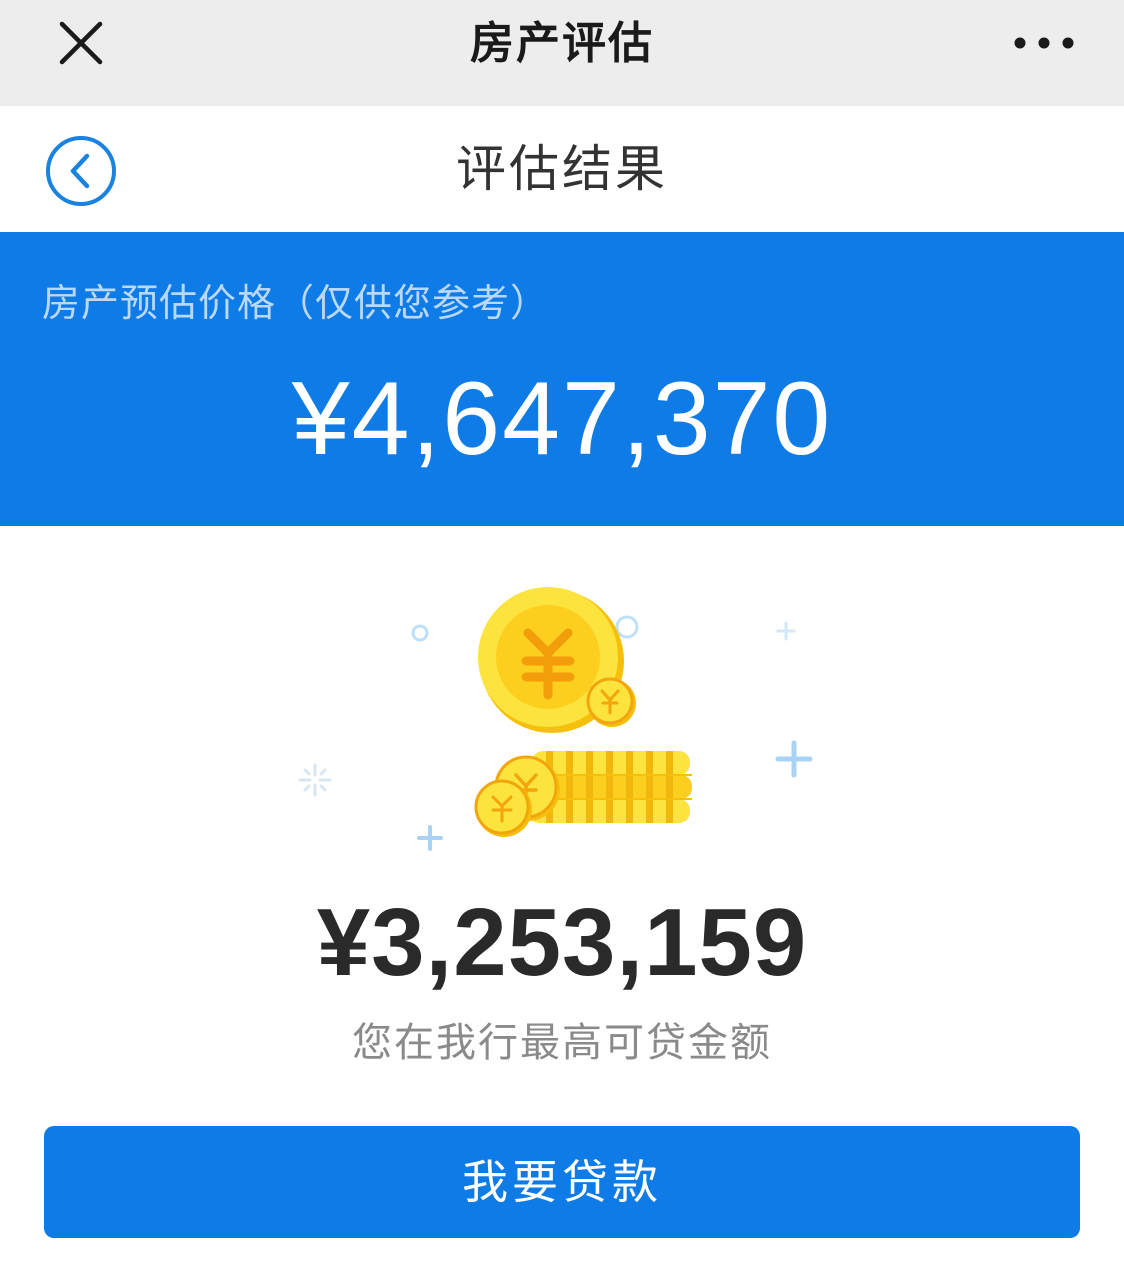  Describe the element at coordinates (560, 730) in the screenshot. I see `gold-coins-icon` at that location.